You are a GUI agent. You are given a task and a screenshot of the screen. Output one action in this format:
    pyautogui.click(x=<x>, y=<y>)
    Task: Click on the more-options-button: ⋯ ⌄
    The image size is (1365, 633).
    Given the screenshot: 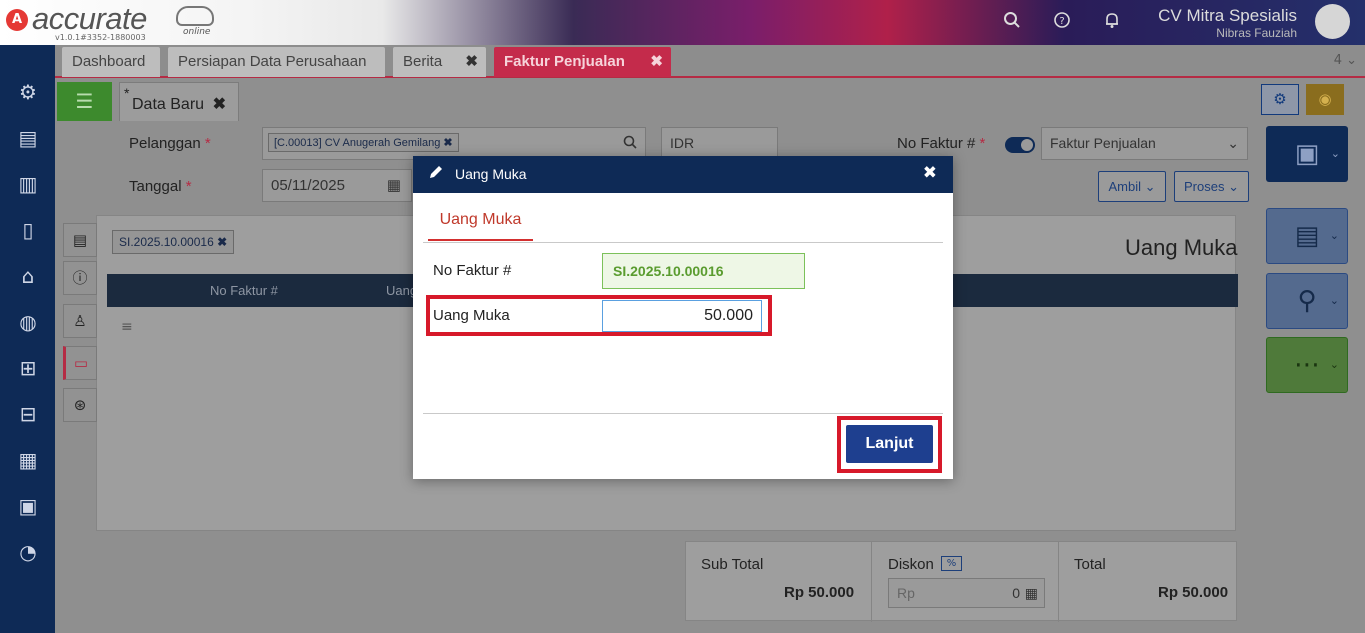 What is the action you would take?
    pyautogui.click(x=1307, y=365)
    